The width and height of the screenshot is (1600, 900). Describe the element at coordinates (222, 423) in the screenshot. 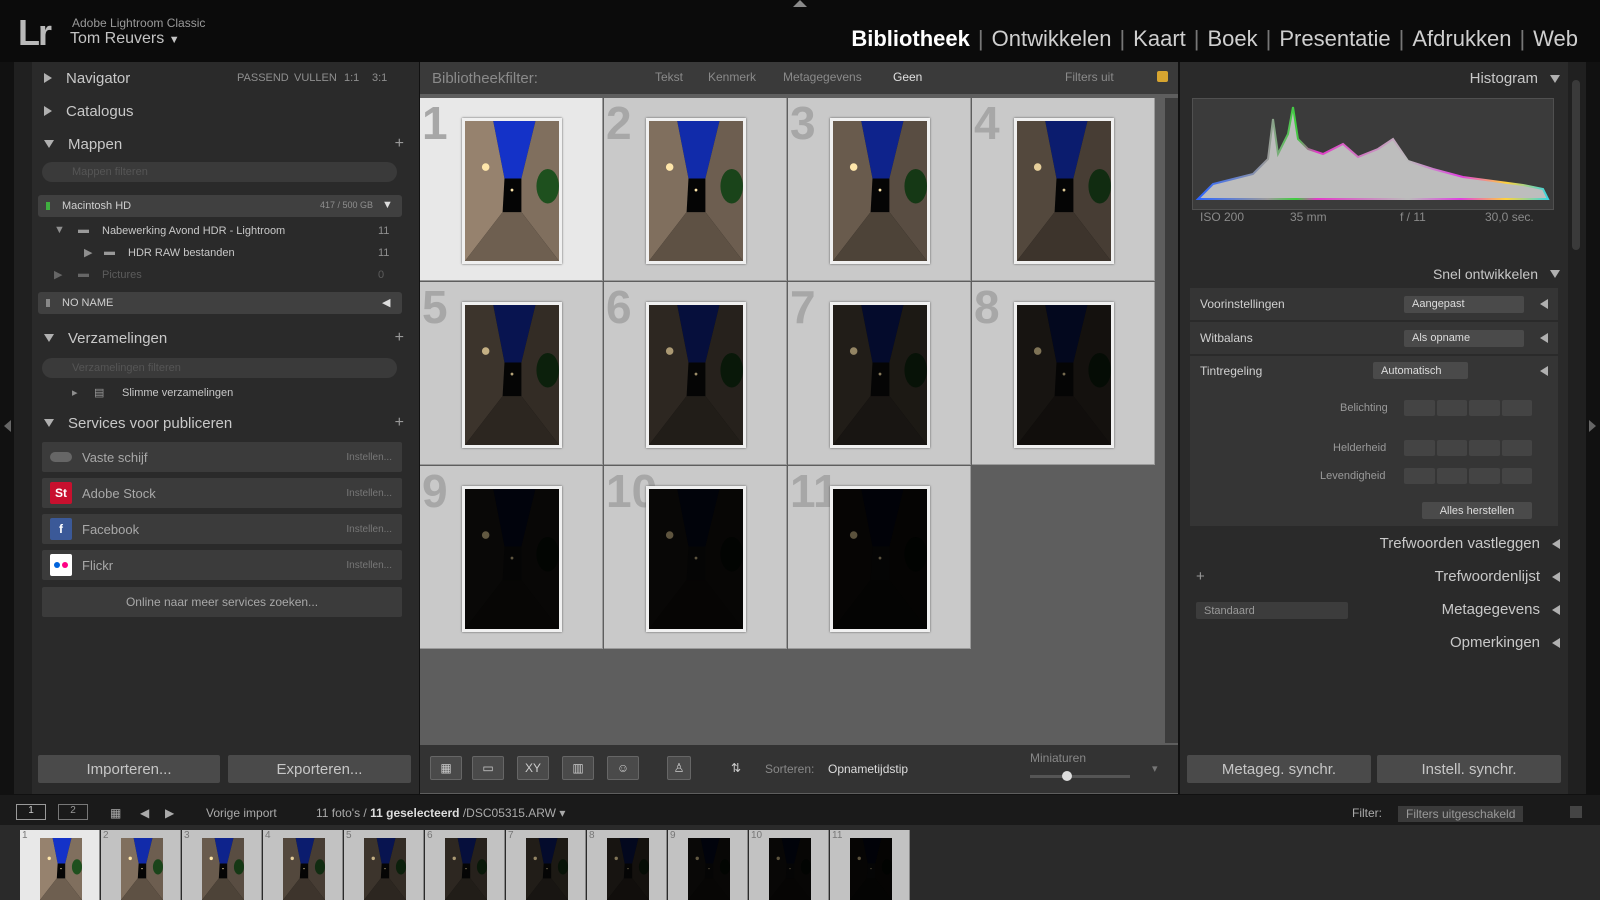

I see `publish-header: Services voor publiceren +` at that location.